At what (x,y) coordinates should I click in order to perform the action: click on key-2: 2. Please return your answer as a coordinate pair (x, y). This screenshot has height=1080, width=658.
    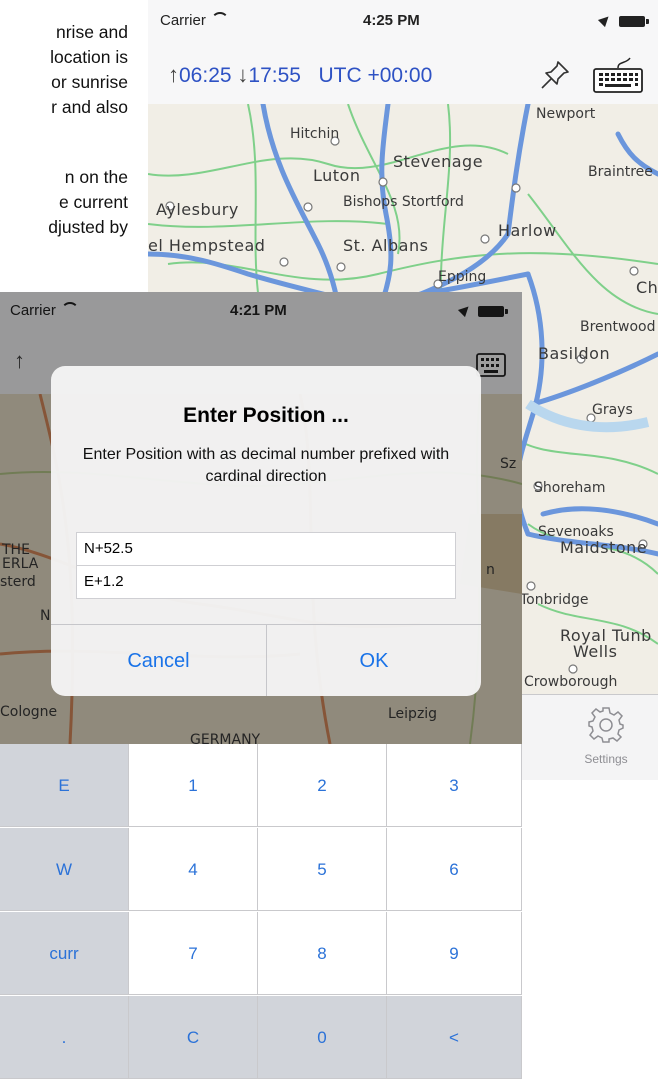
    Looking at the image, I should click on (322, 785).